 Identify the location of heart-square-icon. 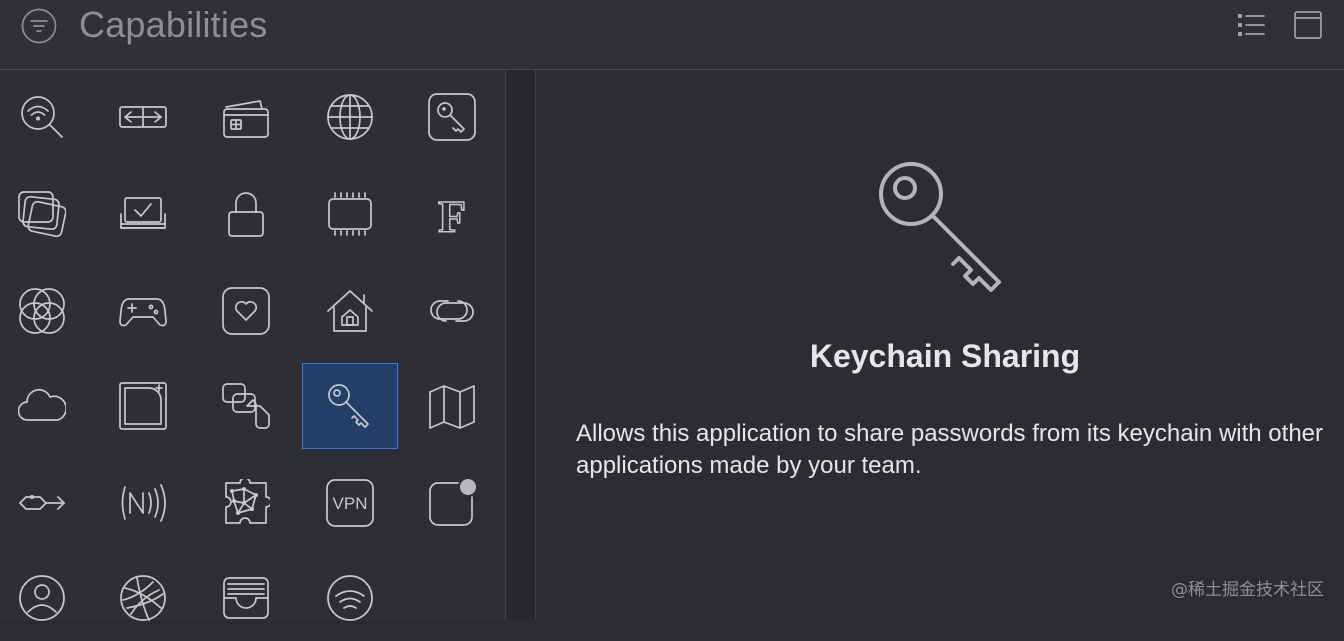
(246, 311).